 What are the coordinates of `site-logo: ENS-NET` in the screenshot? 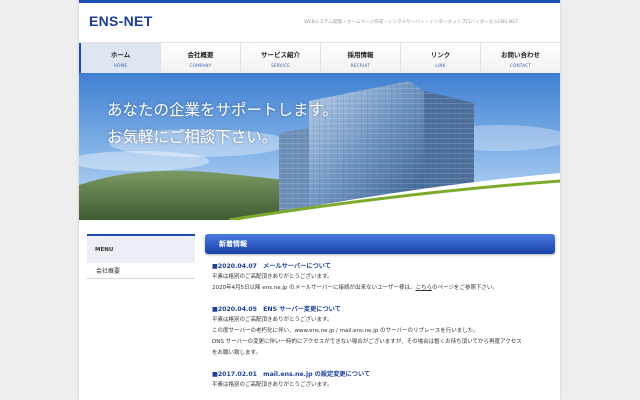 It's located at (121, 21).